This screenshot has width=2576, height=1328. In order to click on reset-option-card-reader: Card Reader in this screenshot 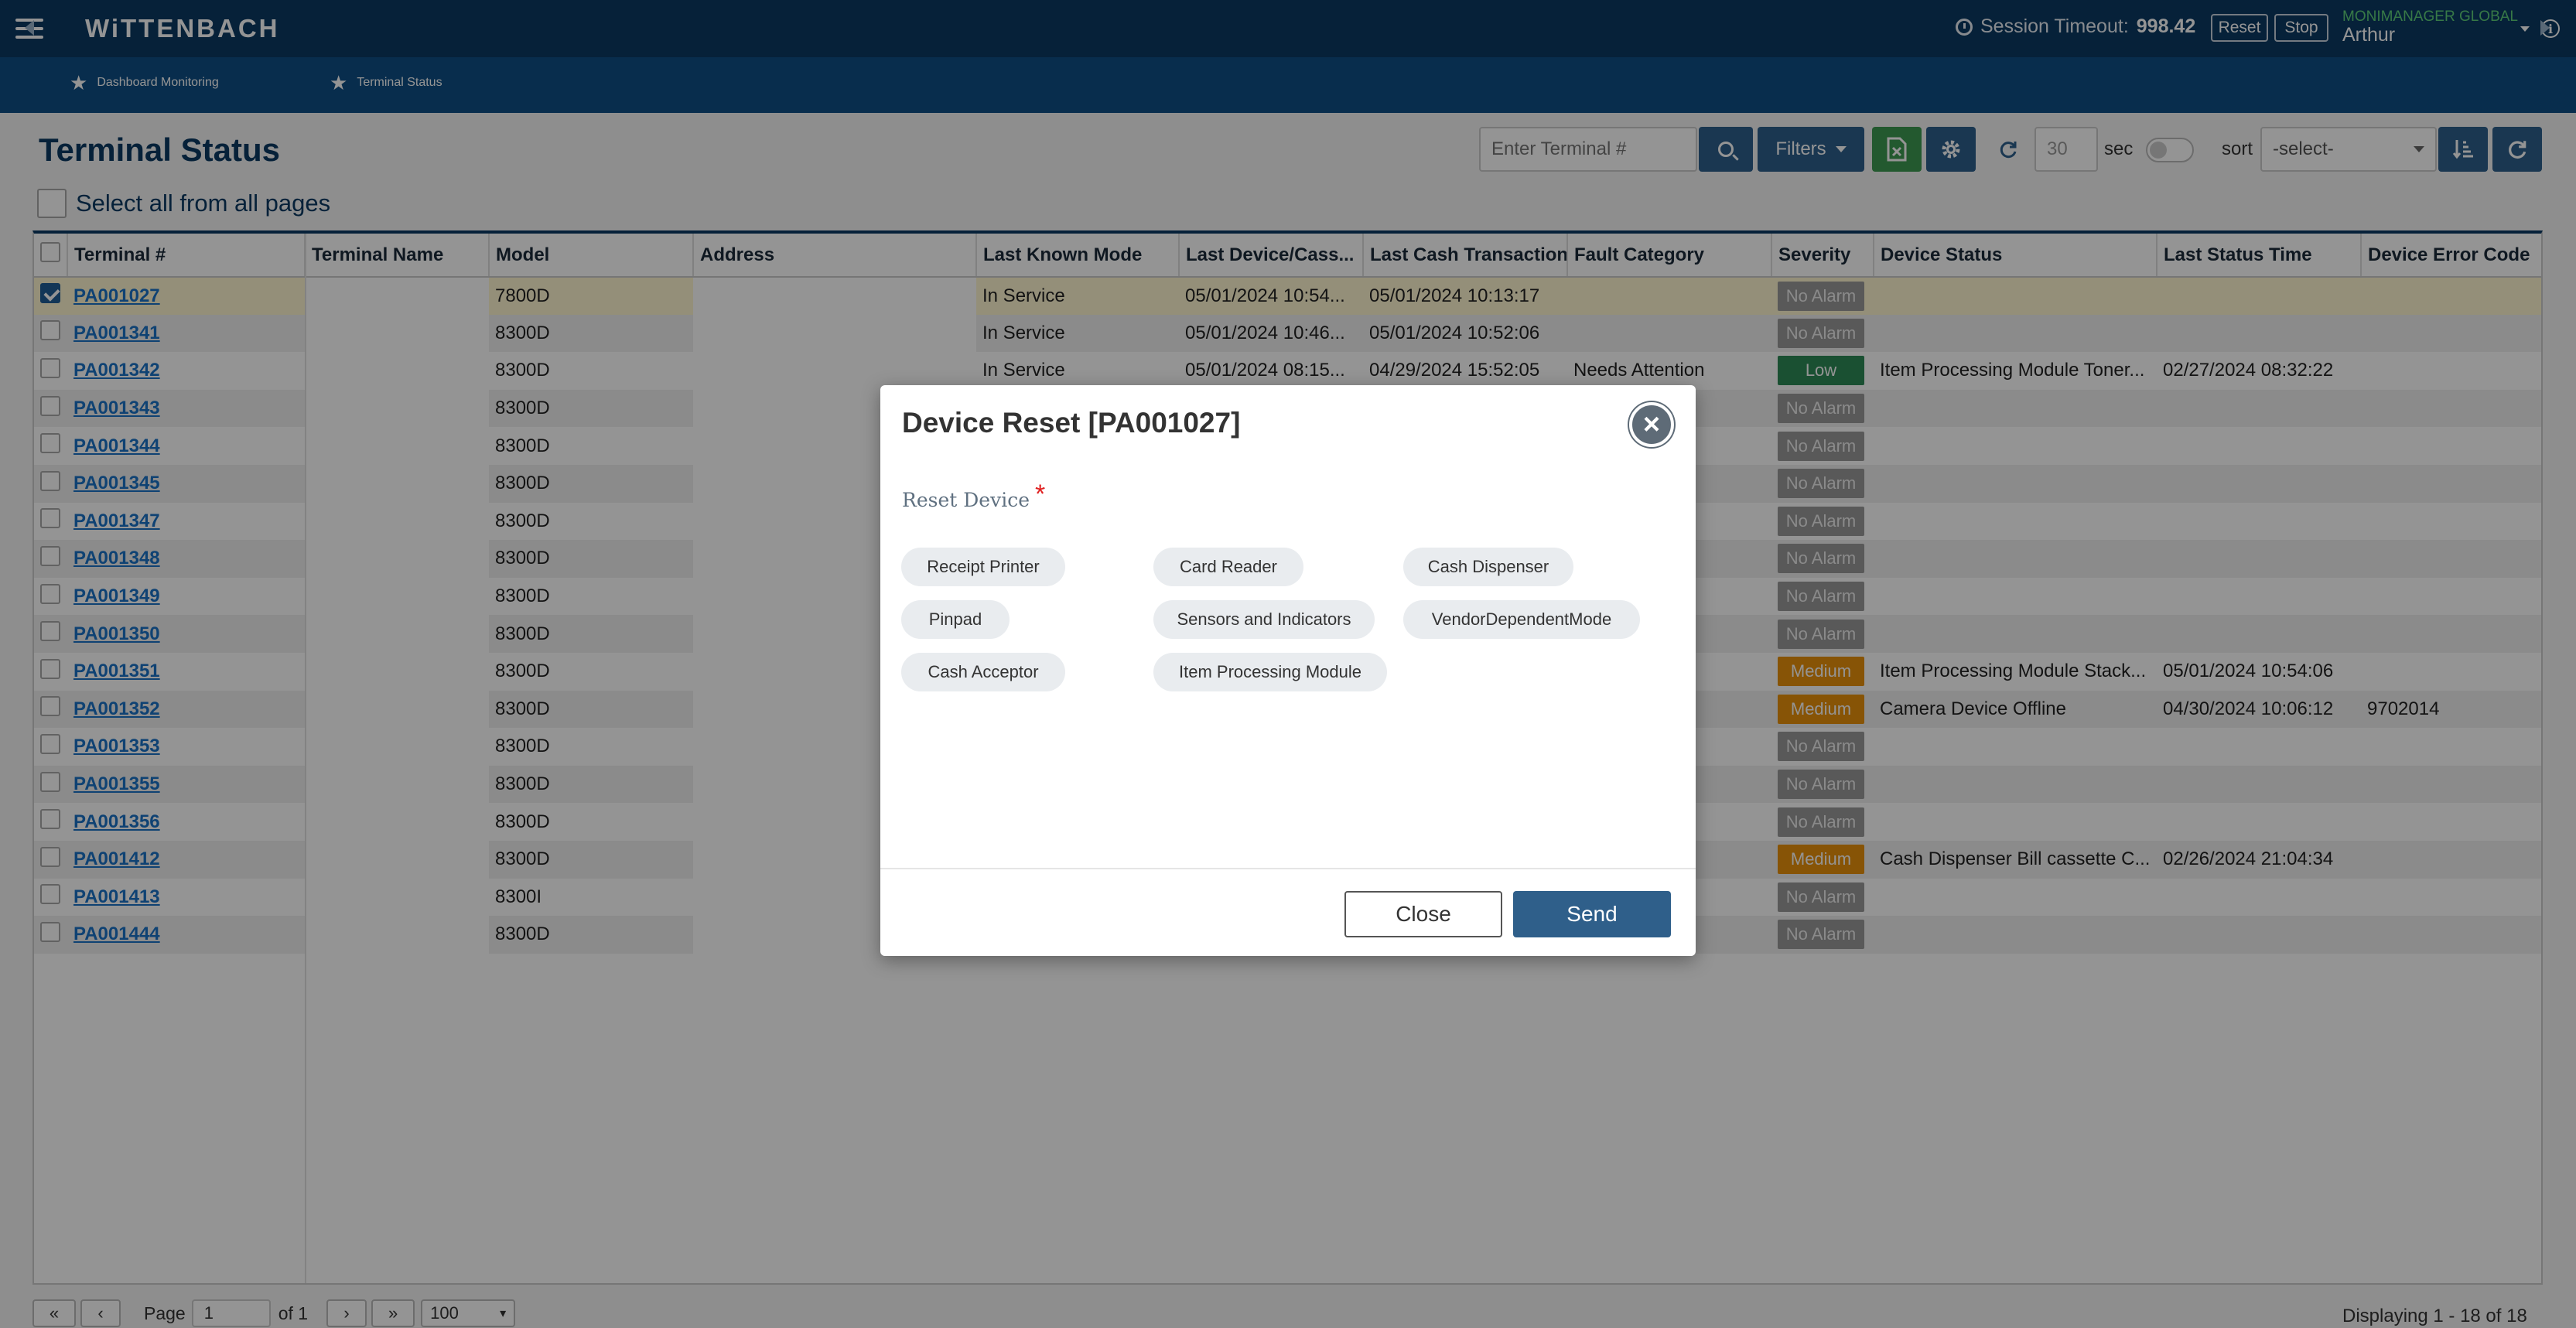, I will do `click(1228, 567)`.